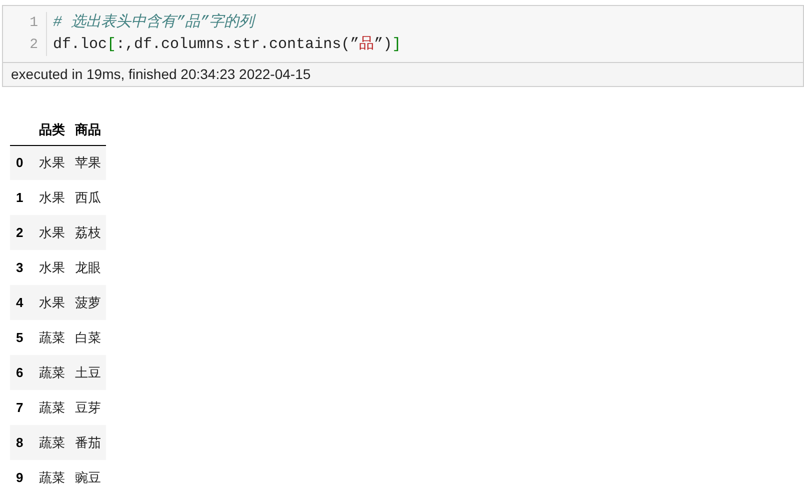 The height and width of the screenshot is (503, 804). I want to click on table-cell: 土豆, so click(88, 372).